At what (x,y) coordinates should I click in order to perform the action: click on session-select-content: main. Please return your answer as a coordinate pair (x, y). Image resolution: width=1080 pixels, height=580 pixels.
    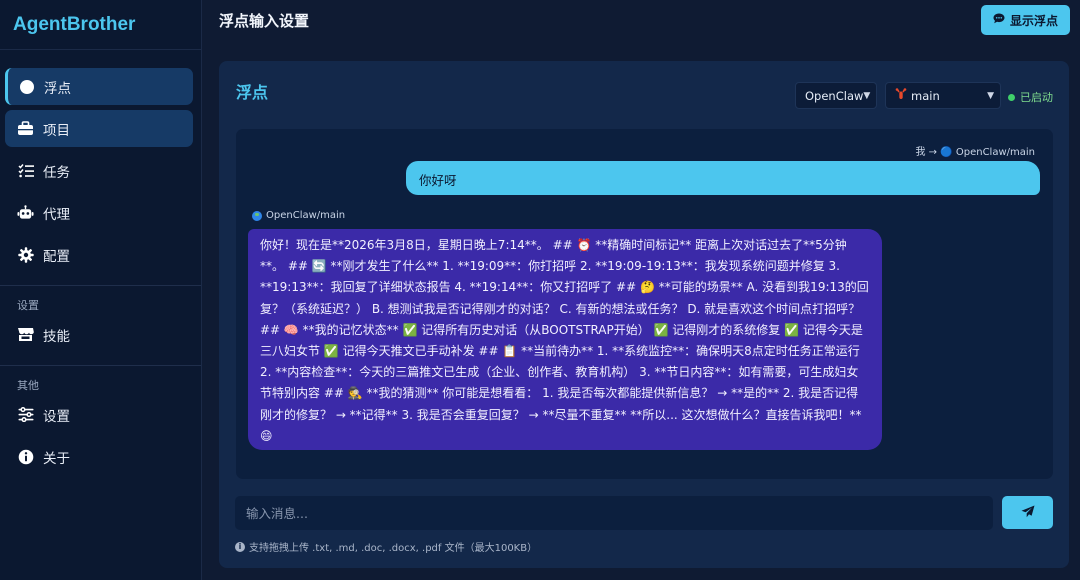
    Looking at the image, I should click on (917, 95).